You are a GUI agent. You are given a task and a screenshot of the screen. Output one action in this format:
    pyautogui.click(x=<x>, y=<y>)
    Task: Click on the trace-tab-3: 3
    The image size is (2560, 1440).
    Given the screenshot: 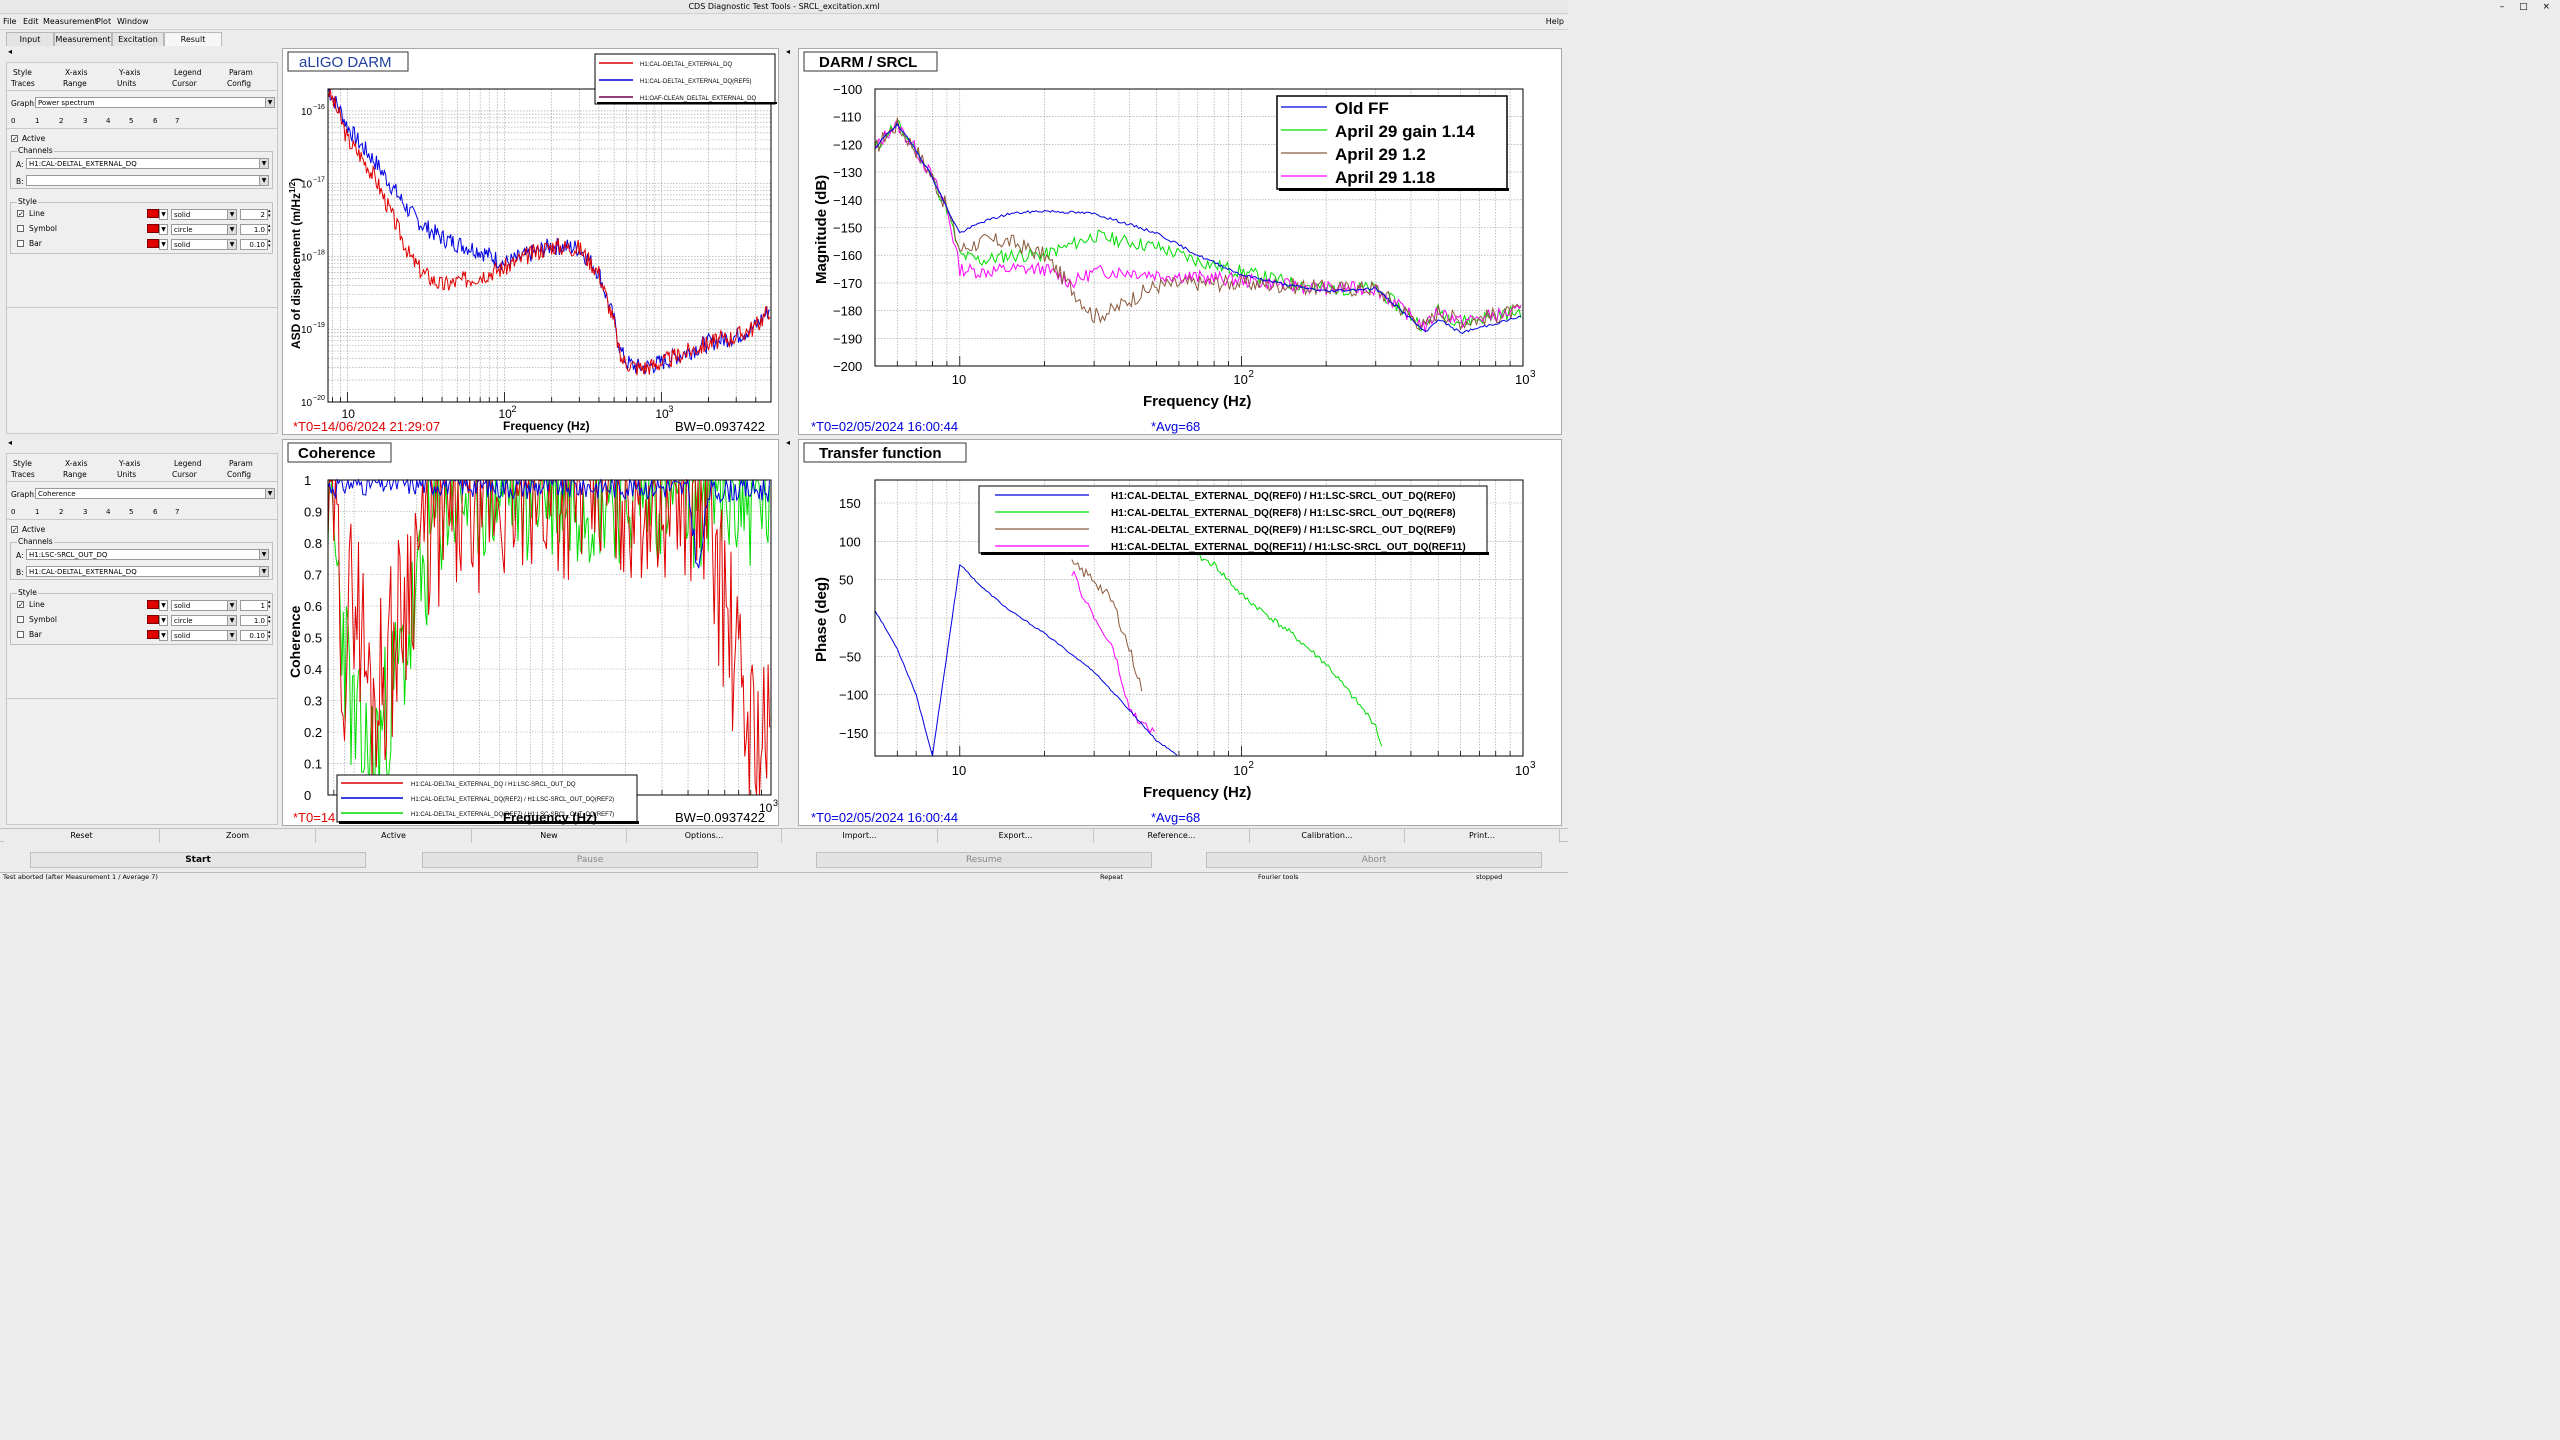 What is the action you would take?
    pyautogui.click(x=85, y=512)
    